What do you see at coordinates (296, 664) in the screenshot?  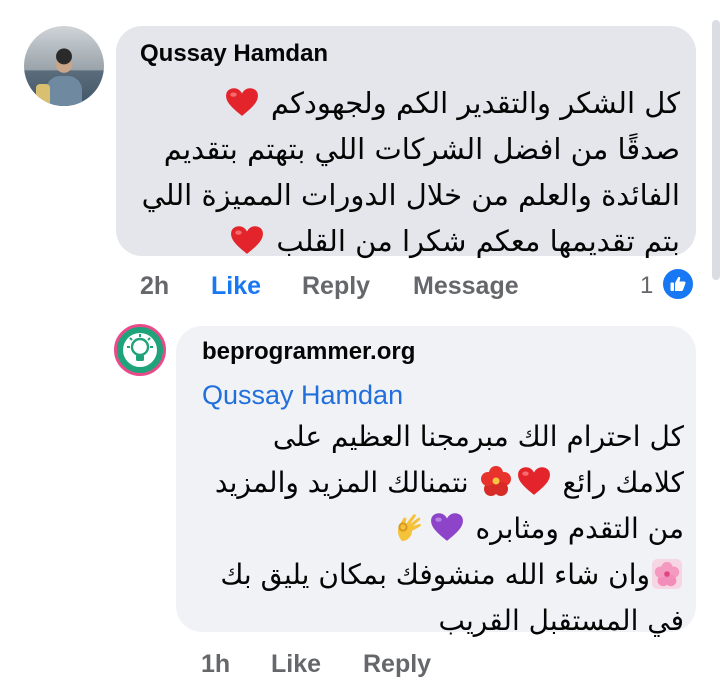 I see `reply-like-button: Like` at bounding box center [296, 664].